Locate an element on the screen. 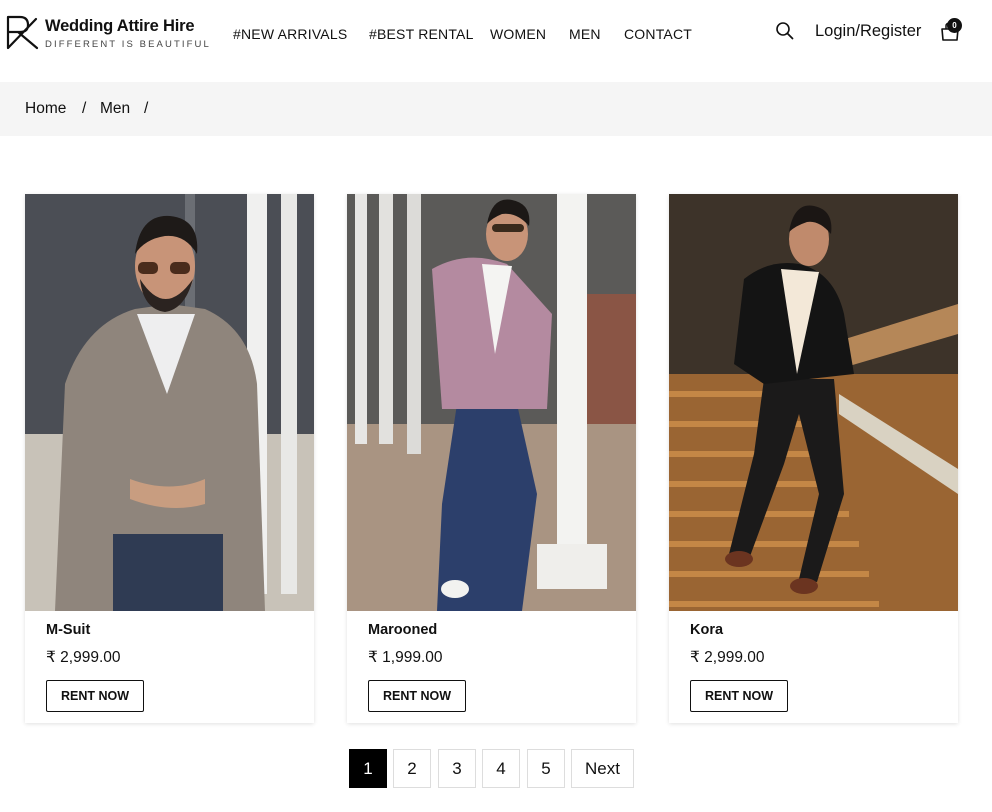 Image resolution: width=992 pixels, height=812 pixels. logo-mark-icon is located at coordinates (22, 32).